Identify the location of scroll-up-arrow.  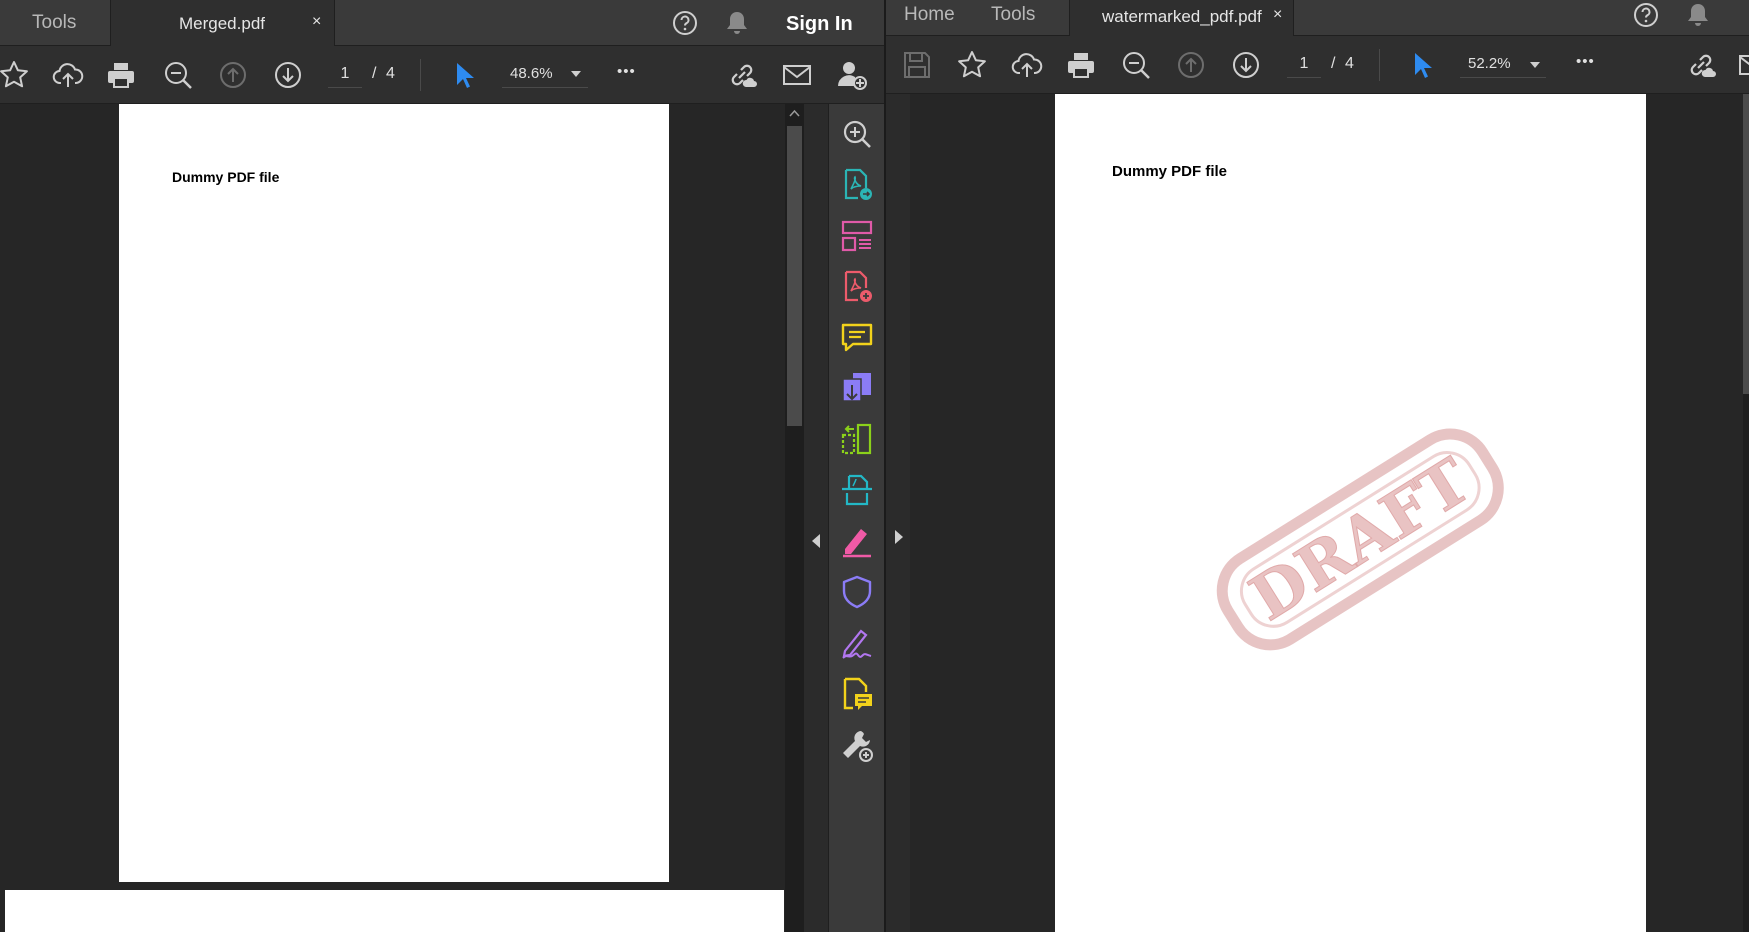
(794, 113).